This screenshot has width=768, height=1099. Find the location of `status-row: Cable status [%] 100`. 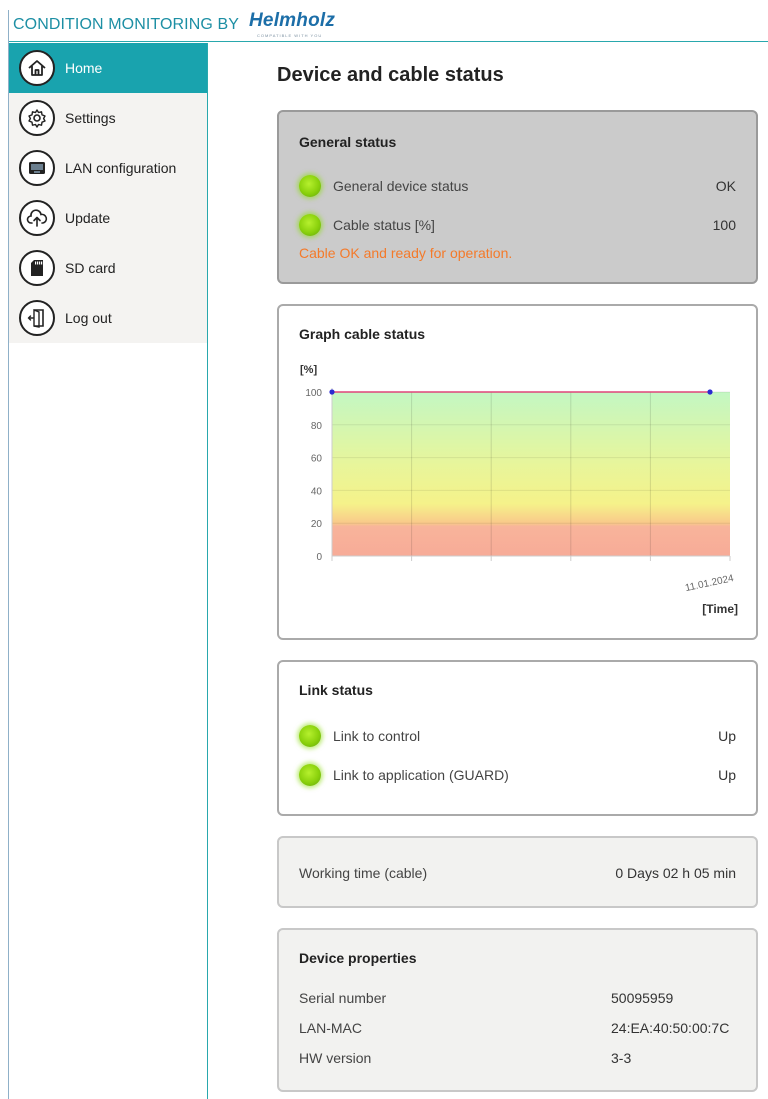

status-row: Cable status [%] 100 is located at coordinates (517, 225).